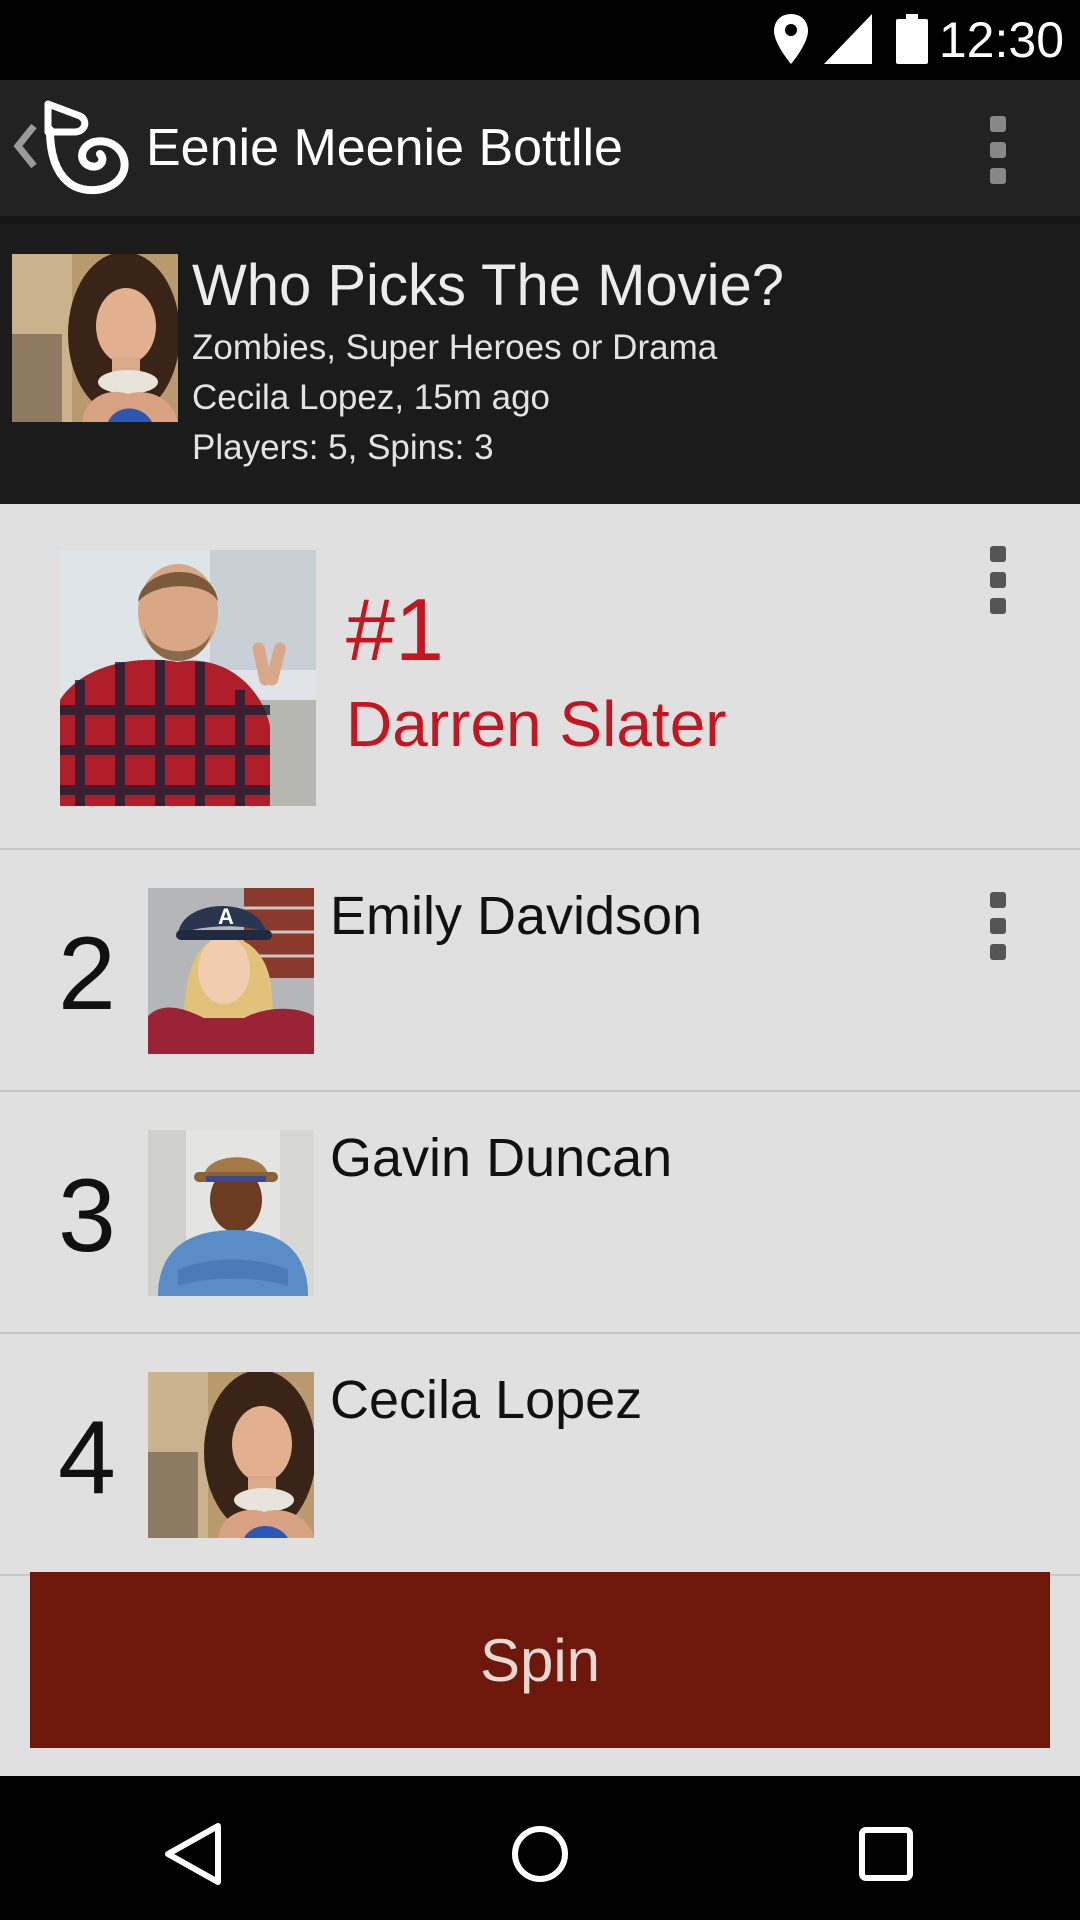 The height and width of the screenshot is (1920, 1080). I want to click on game-subtitle: Zombies, Super Heroes or Drama, so click(455, 347).